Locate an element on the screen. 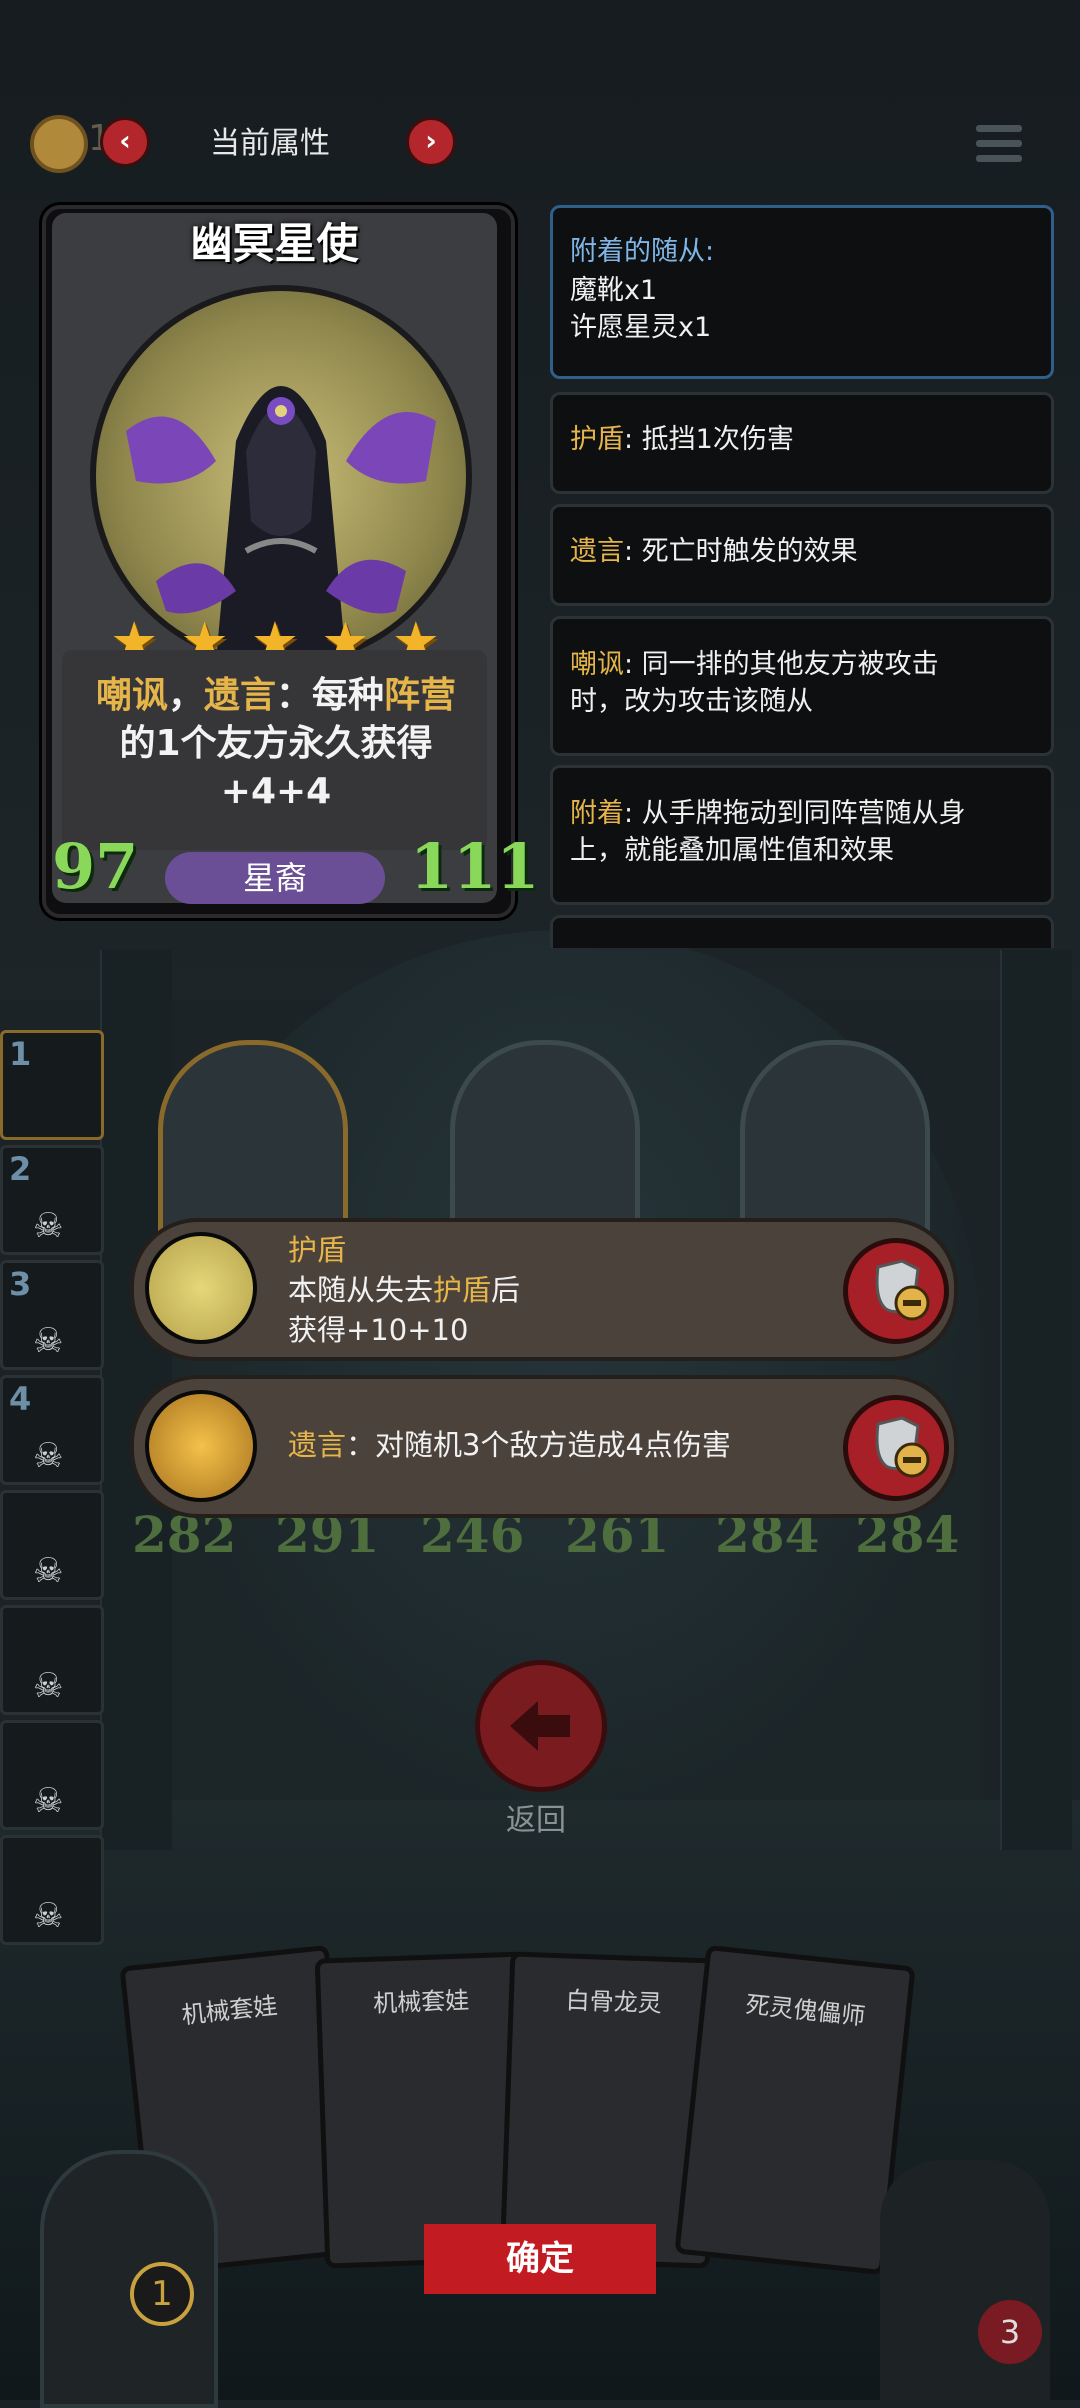 The height and width of the screenshot is (2408, 1080). pillar-right is located at coordinates (1036, 1400).